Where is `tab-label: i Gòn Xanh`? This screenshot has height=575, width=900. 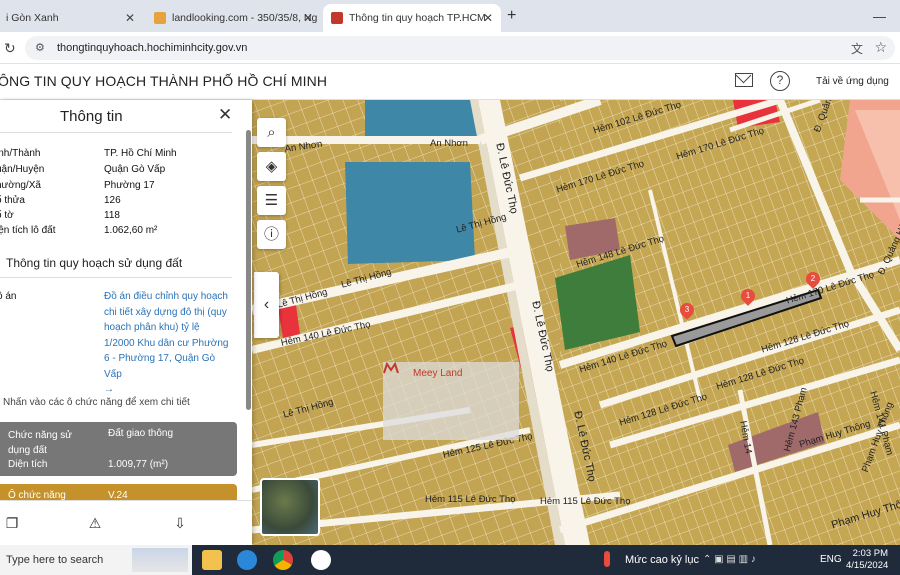
tab-label: i Gòn Xanh is located at coordinates (32, 18).